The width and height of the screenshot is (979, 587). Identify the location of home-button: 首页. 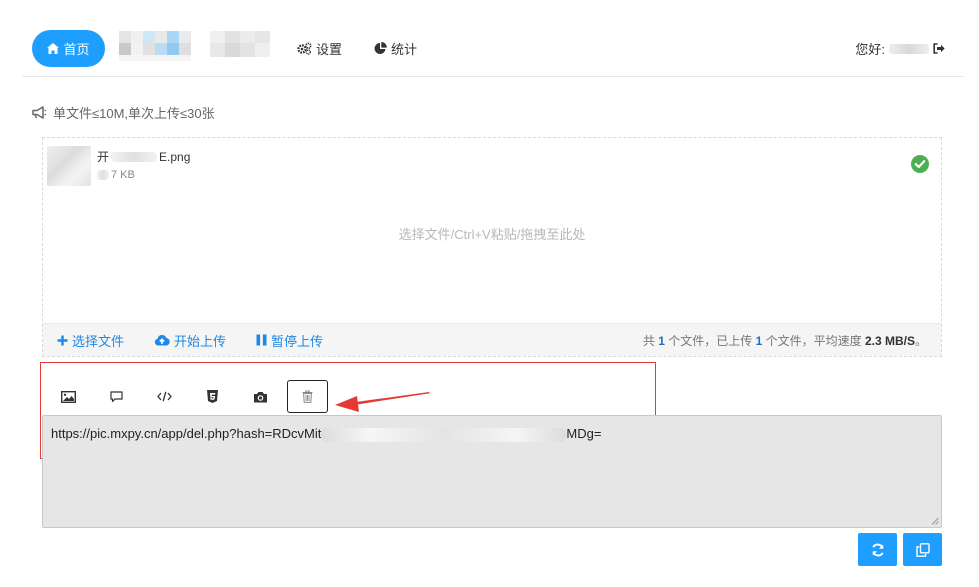
(68, 48).